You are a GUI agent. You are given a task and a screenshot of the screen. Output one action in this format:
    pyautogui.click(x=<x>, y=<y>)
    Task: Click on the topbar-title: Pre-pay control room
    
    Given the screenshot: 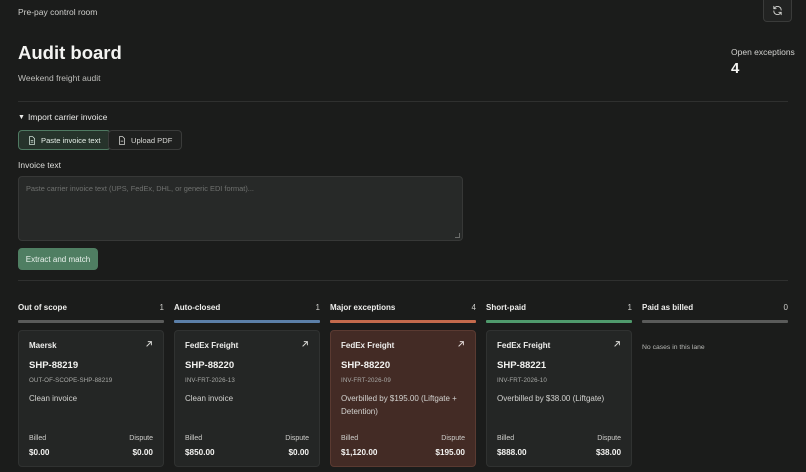 What is the action you would take?
    pyautogui.click(x=58, y=12)
    